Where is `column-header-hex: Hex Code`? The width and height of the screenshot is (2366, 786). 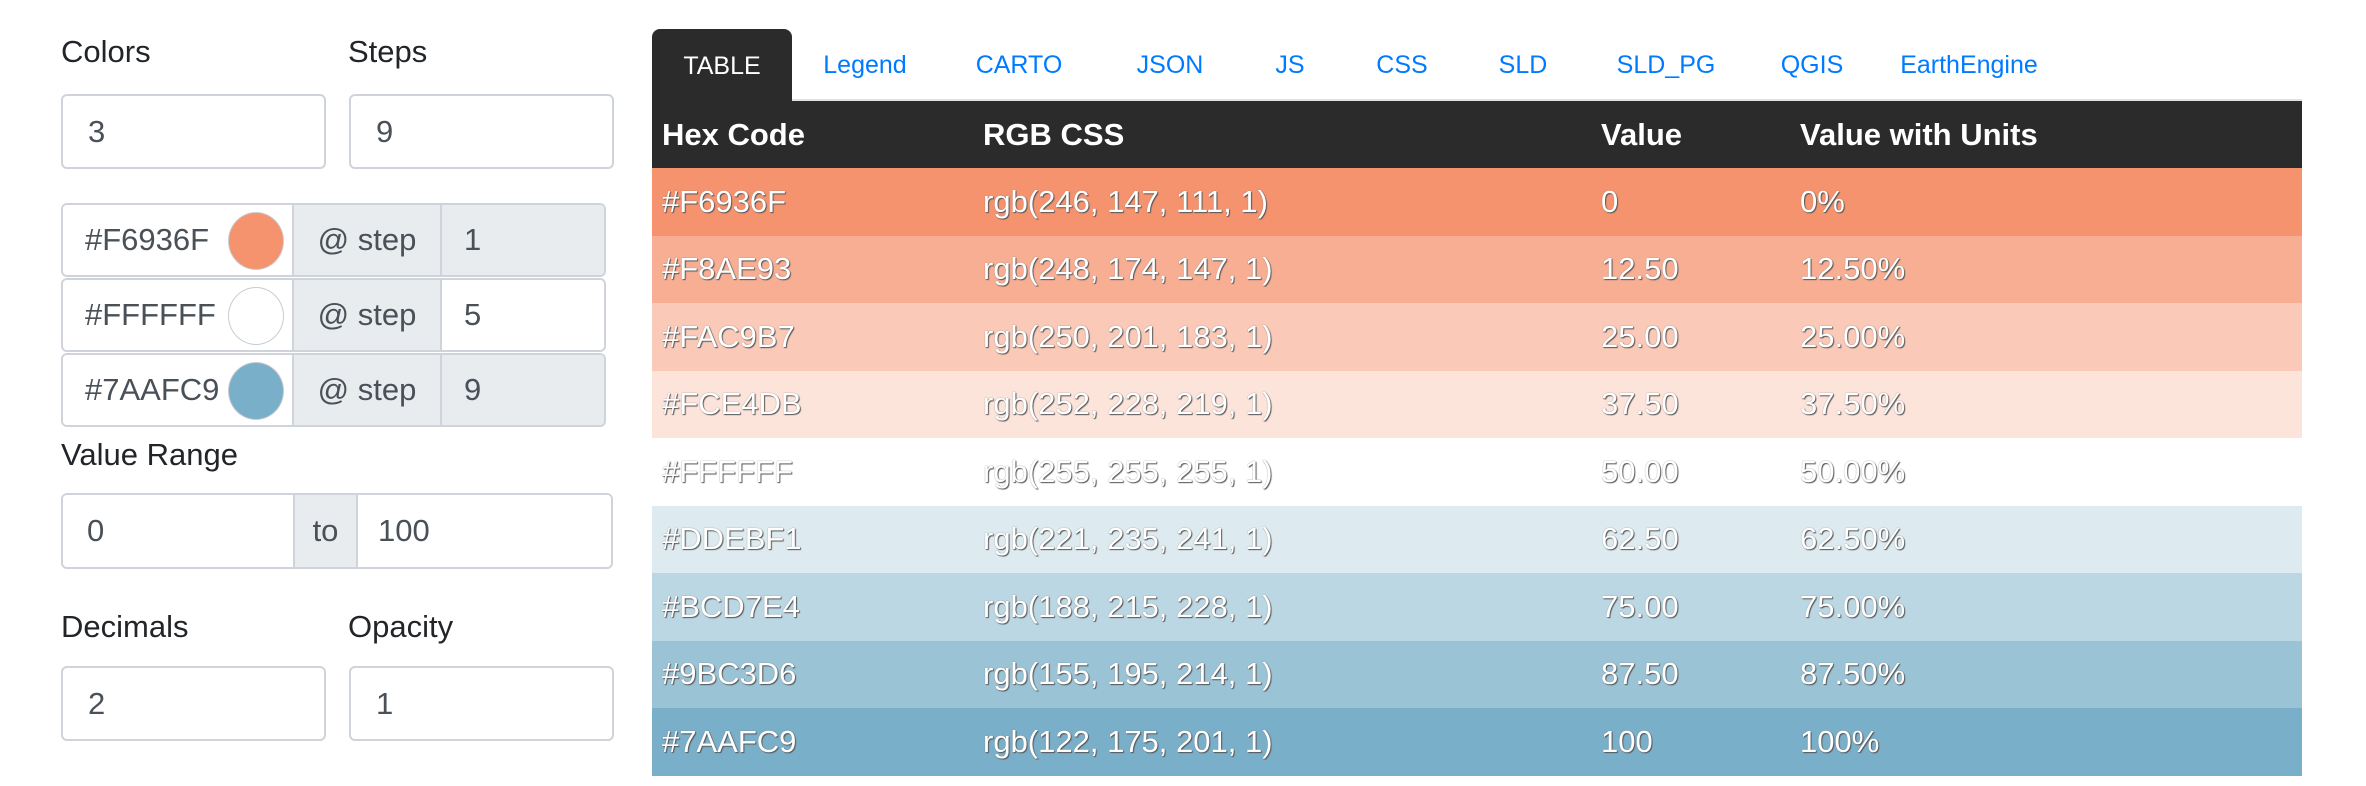
column-header-hex: Hex Code is located at coordinates (733, 134).